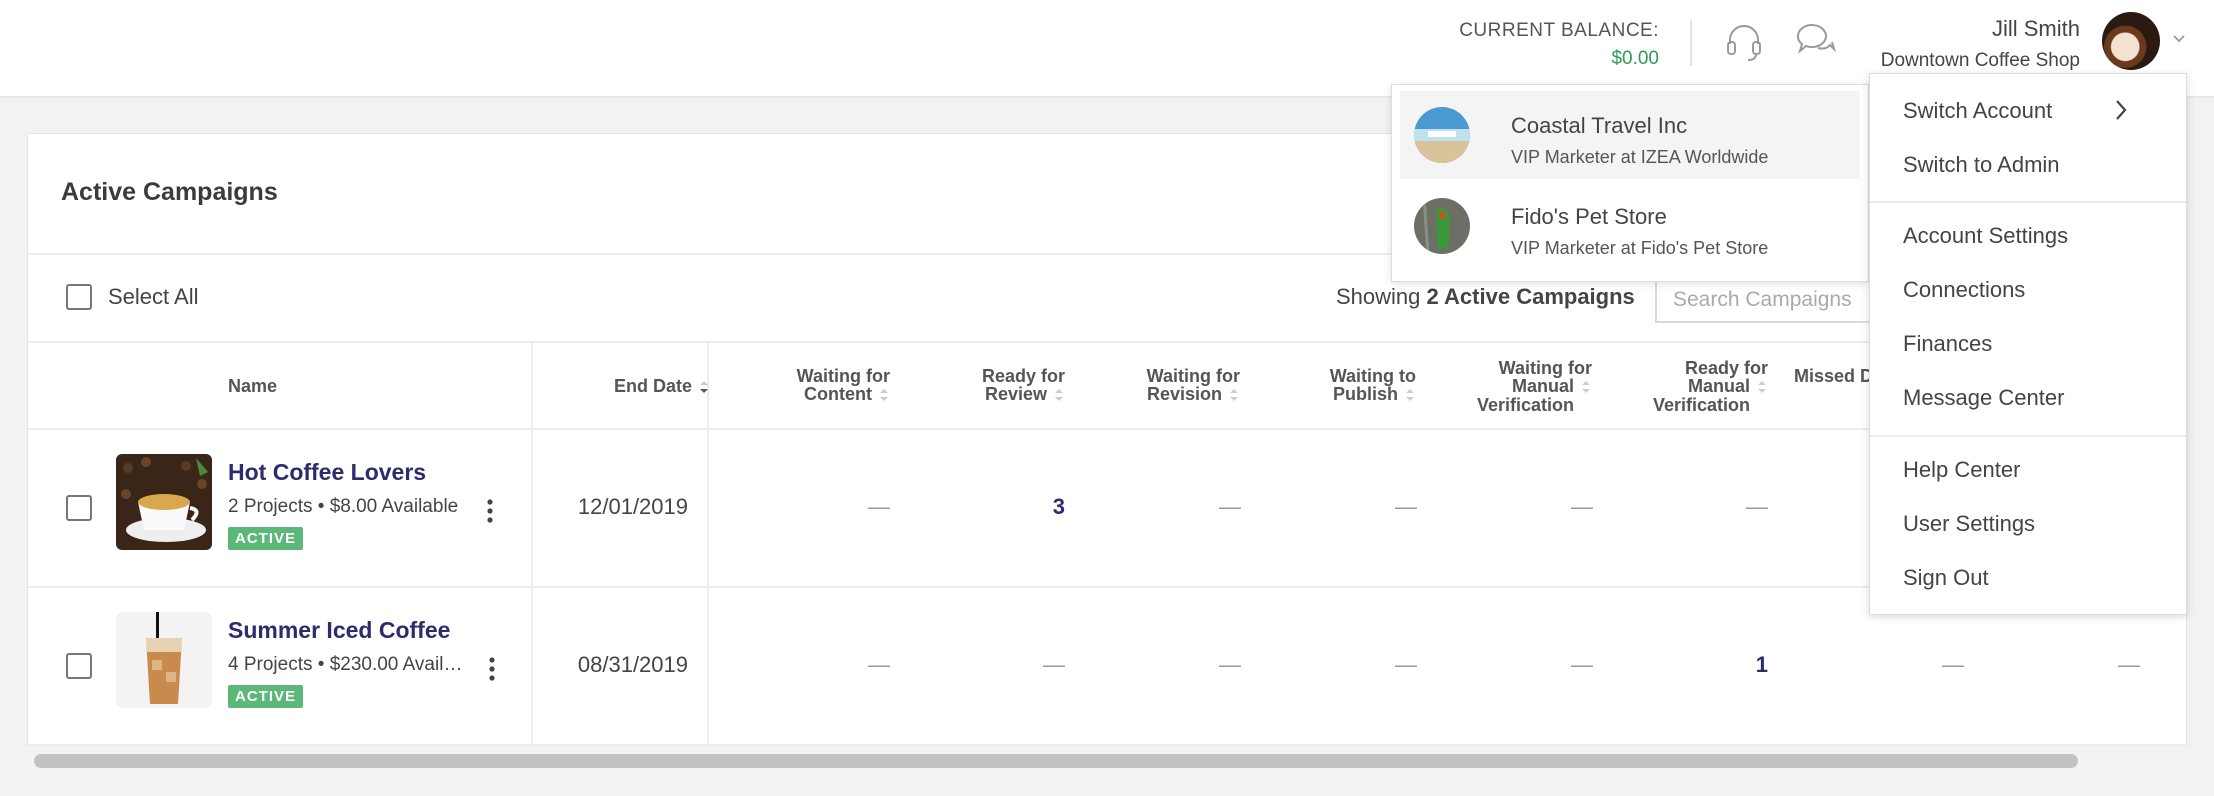 Image resolution: width=2214 pixels, height=796 pixels. Describe the element at coordinates (79, 297) in the screenshot. I see `select-all-checkbox` at that location.